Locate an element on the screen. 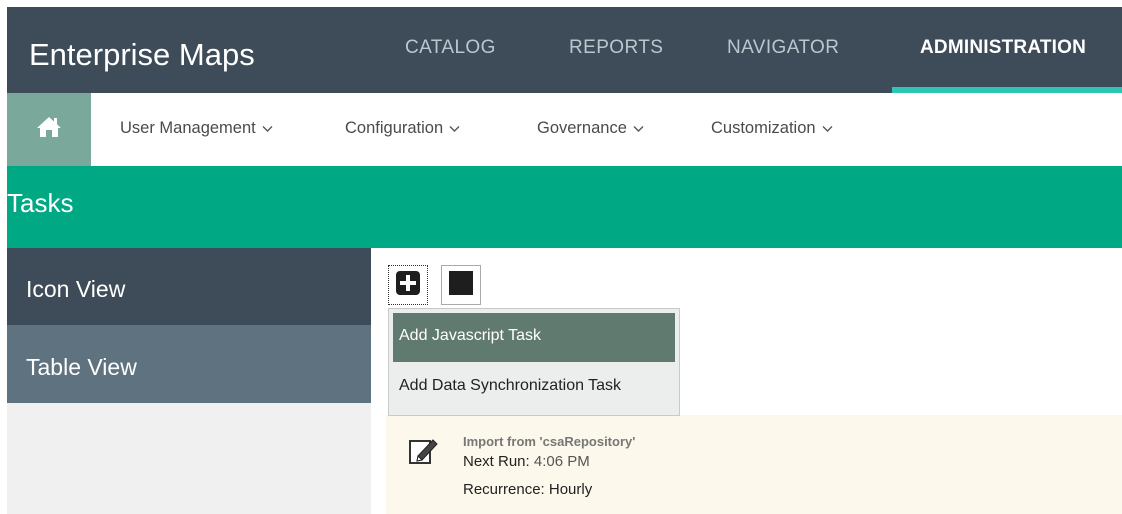  home-button is located at coordinates (49, 129).